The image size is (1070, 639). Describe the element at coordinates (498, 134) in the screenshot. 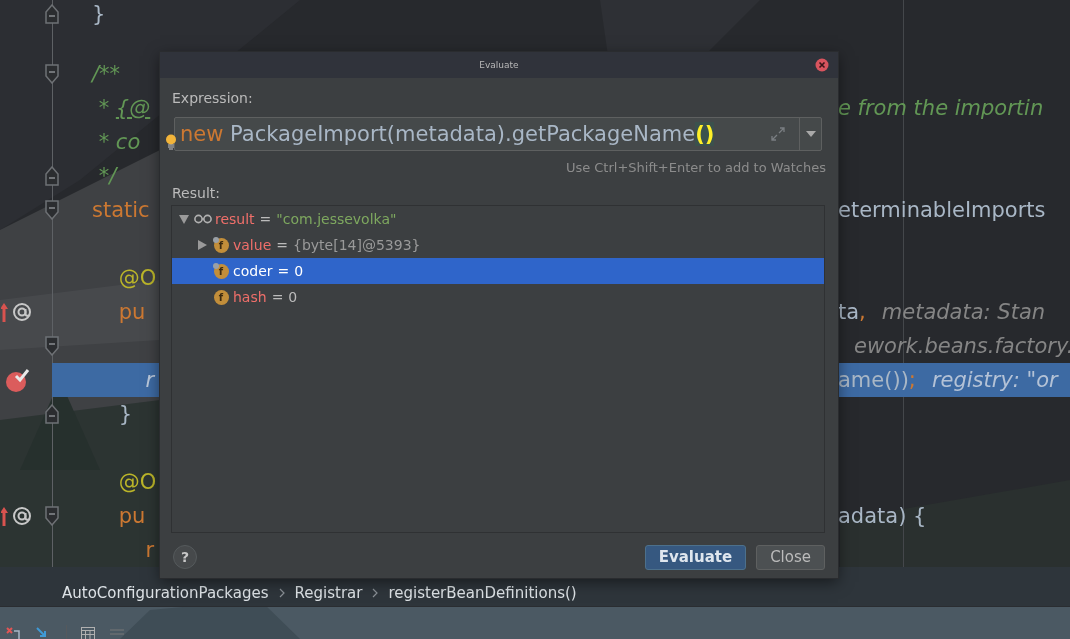

I see `expression-field: new PackageImport(metadata).getPackageName()` at that location.